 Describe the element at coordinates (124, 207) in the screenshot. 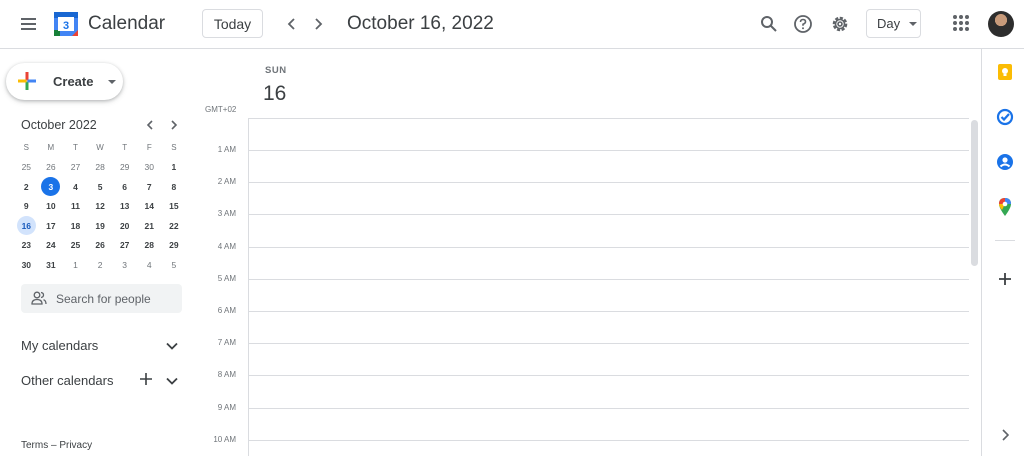

I see `mini-calendar-day: 13` at that location.